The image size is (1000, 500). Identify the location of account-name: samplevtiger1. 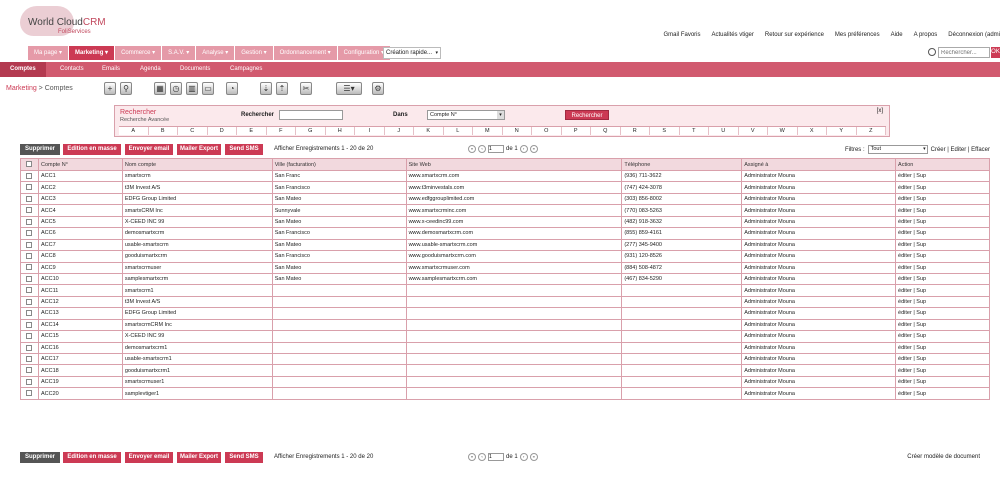
(197, 393).